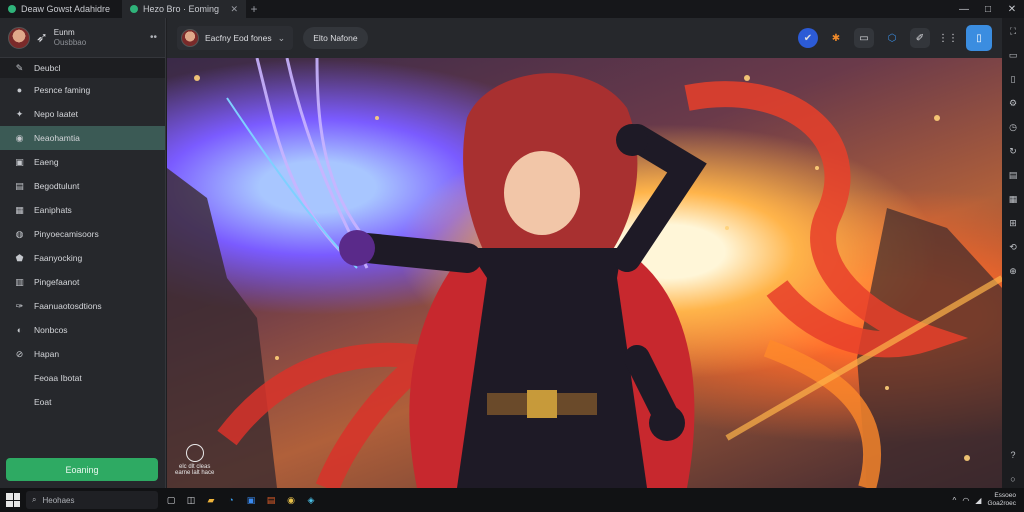  What do you see at coordinates (82, 162) in the screenshot?
I see `sidebar-item-4: ▣ Eaeng` at bounding box center [82, 162].